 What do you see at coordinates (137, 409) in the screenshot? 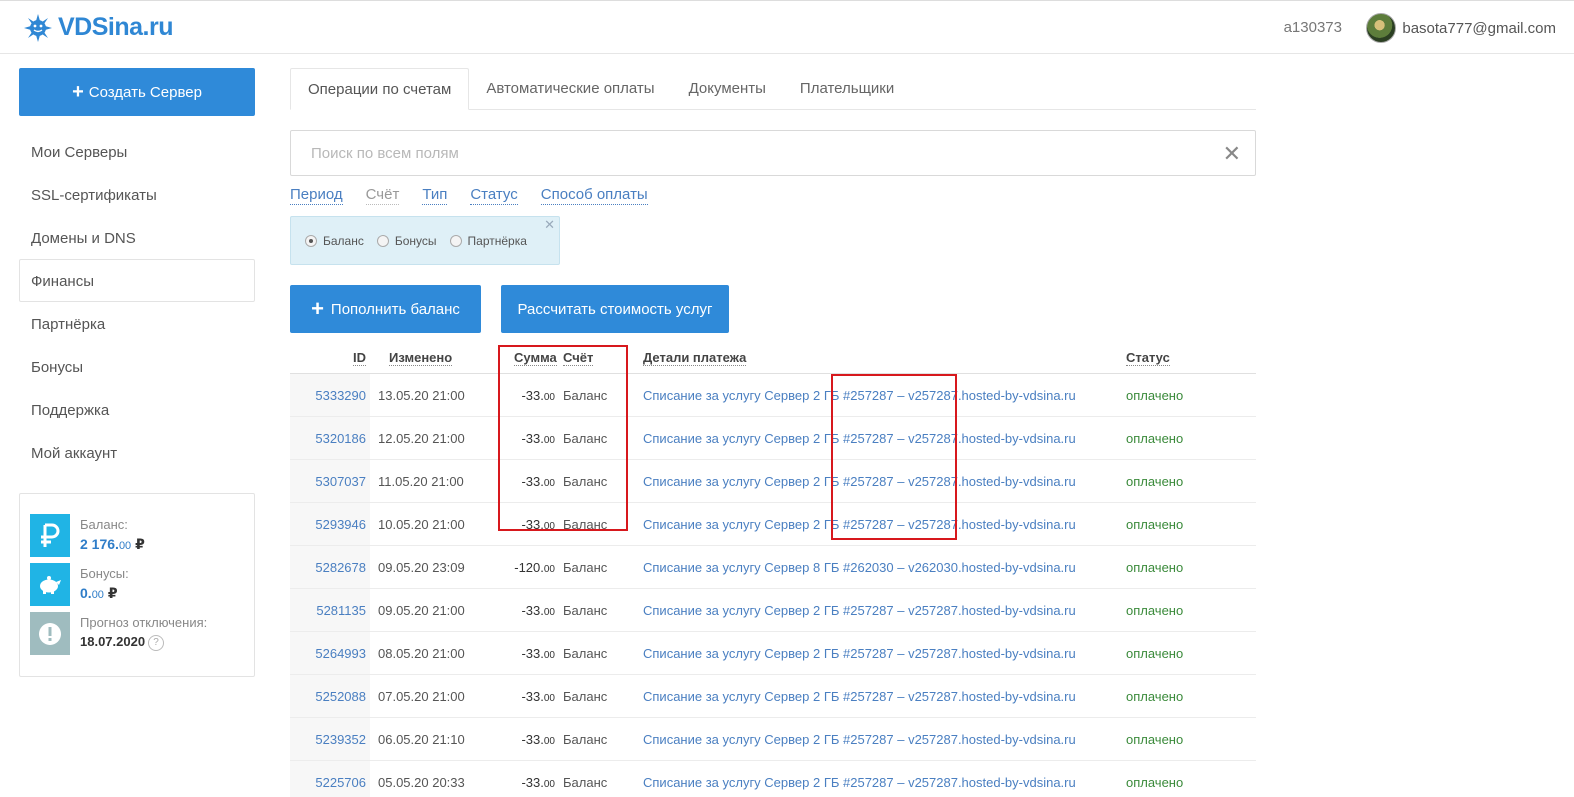
I see `sidebar-item-support: Поддержка` at bounding box center [137, 409].